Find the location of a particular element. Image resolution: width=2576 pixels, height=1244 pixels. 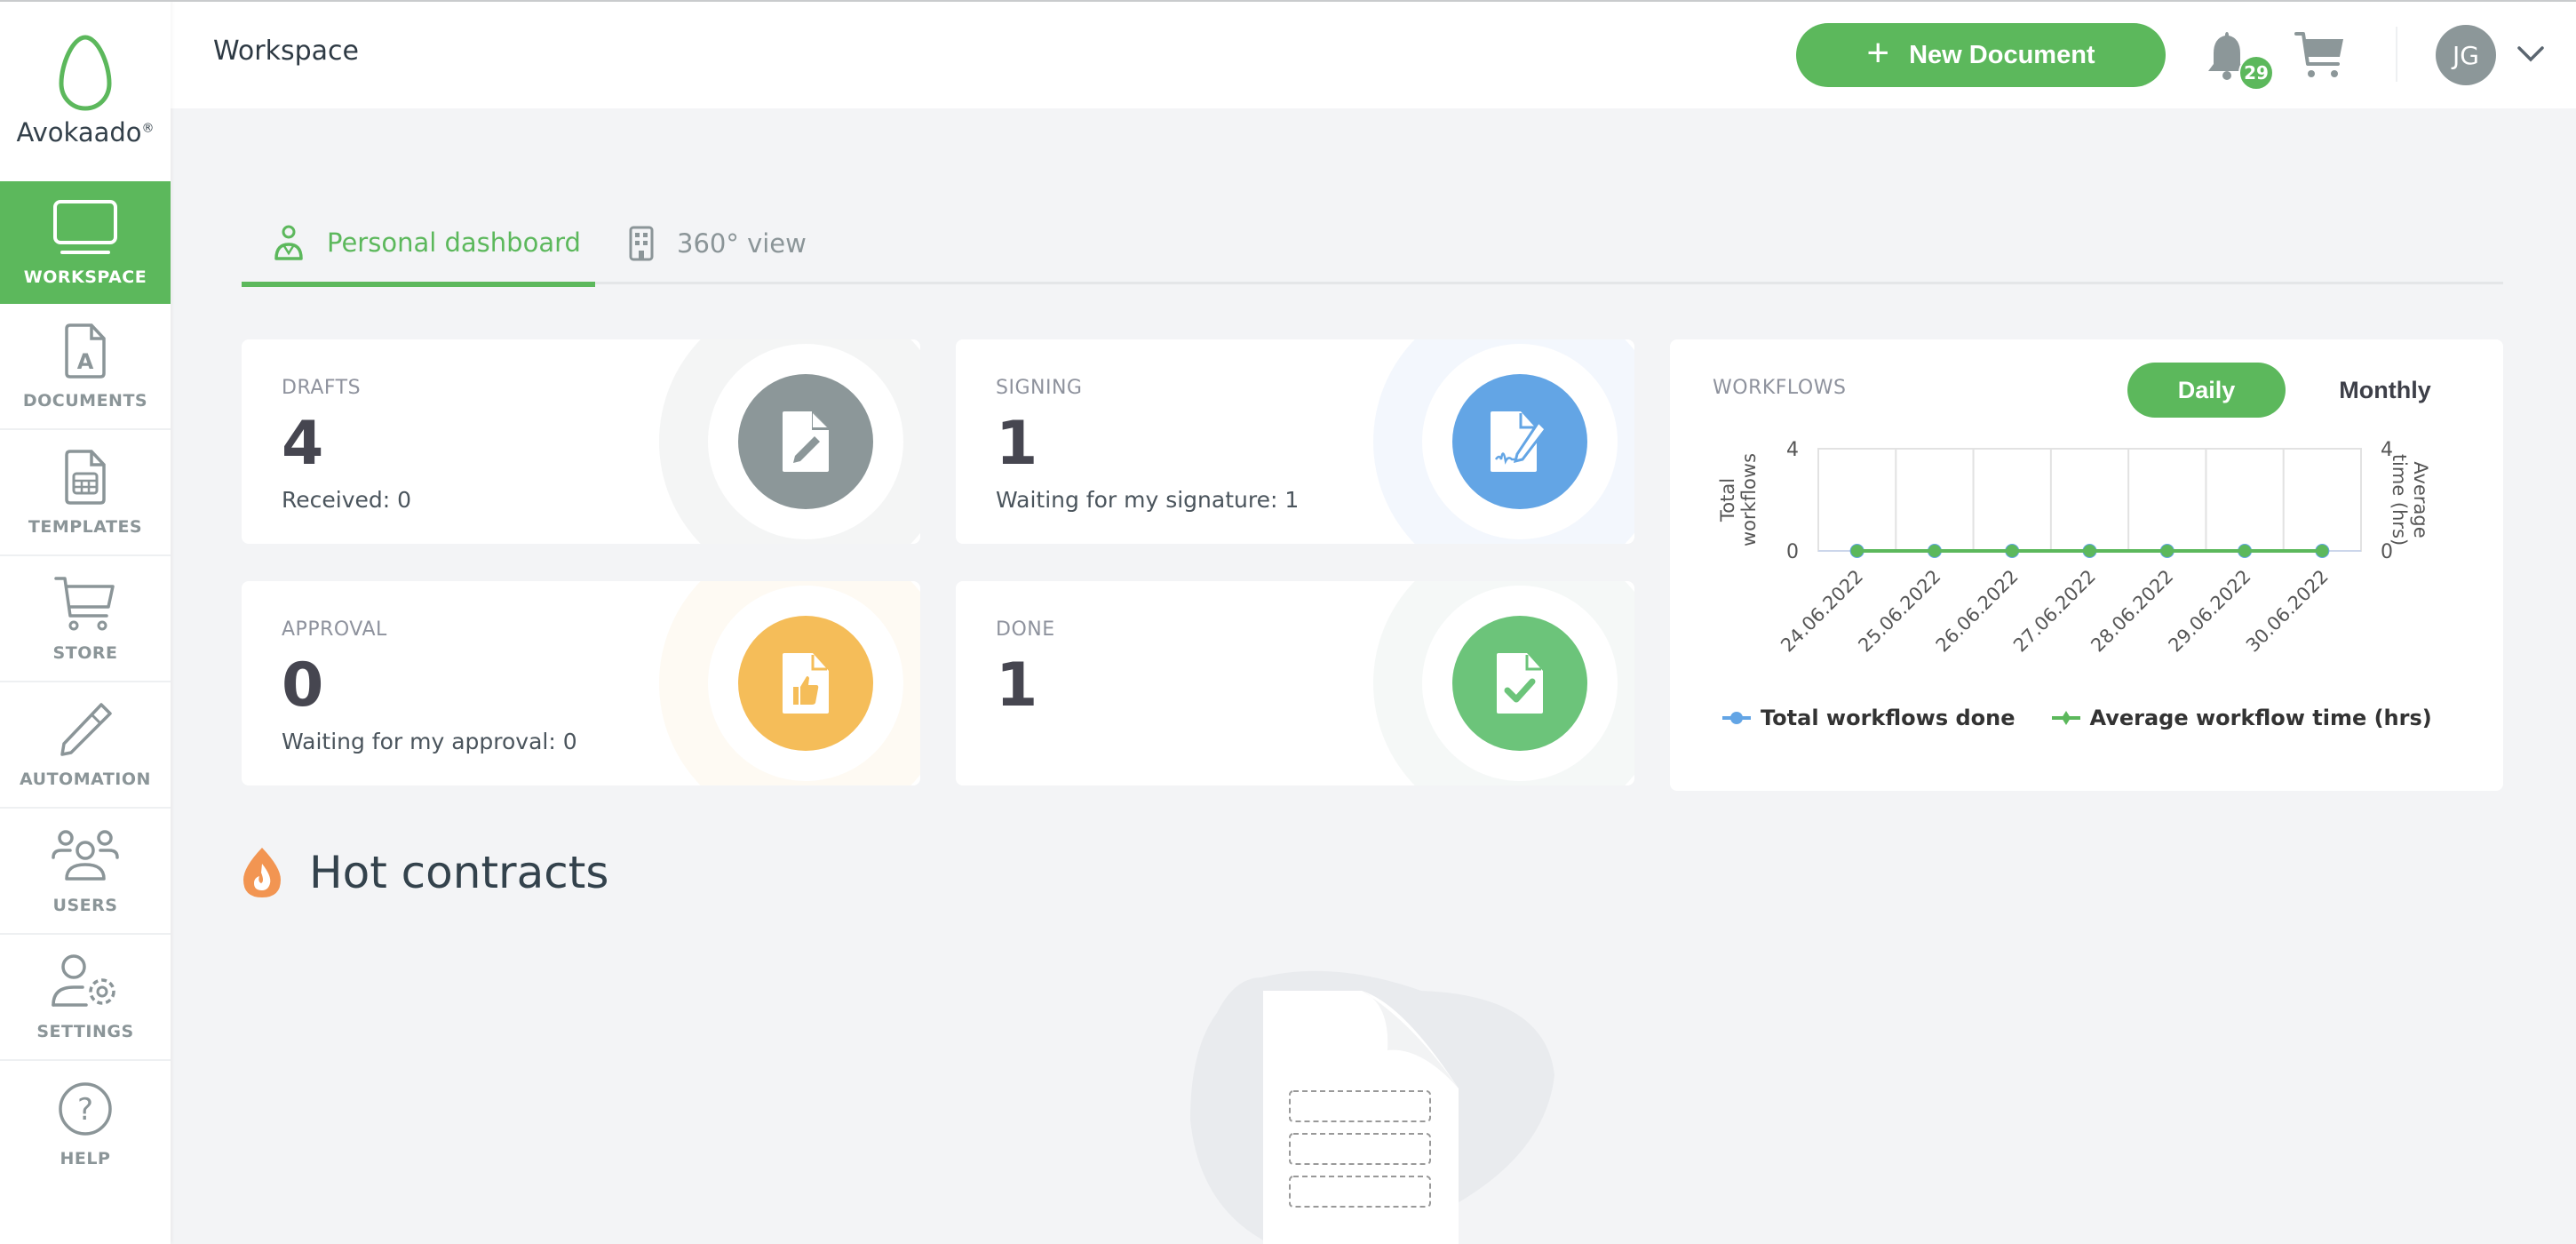

building-icon is located at coordinates (641, 243).